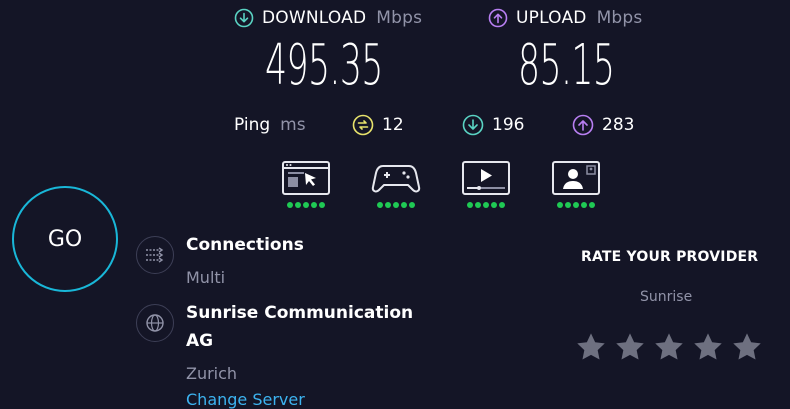 The height and width of the screenshot is (409, 790). Describe the element at coordinates (399, 18) in the screenshot. I see `download-unit: Mbps` at that location.